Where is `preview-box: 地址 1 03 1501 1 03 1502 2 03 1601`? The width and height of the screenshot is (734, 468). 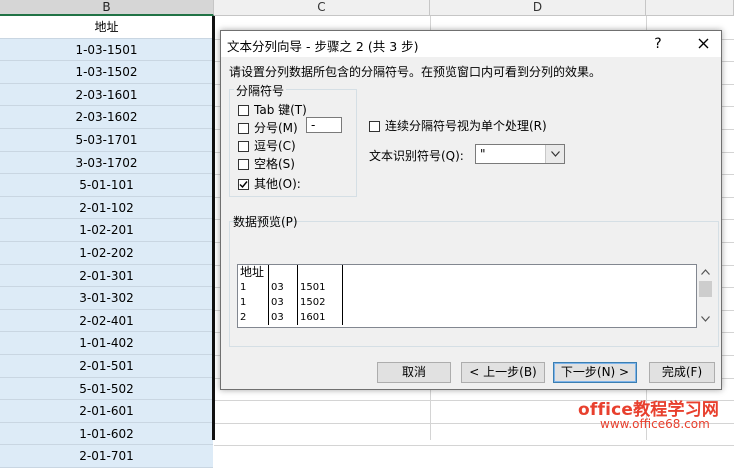 preview-box: 地址 1 03 1501 1 03 1502 2 03 1601 is located at coordinates (467, 296).